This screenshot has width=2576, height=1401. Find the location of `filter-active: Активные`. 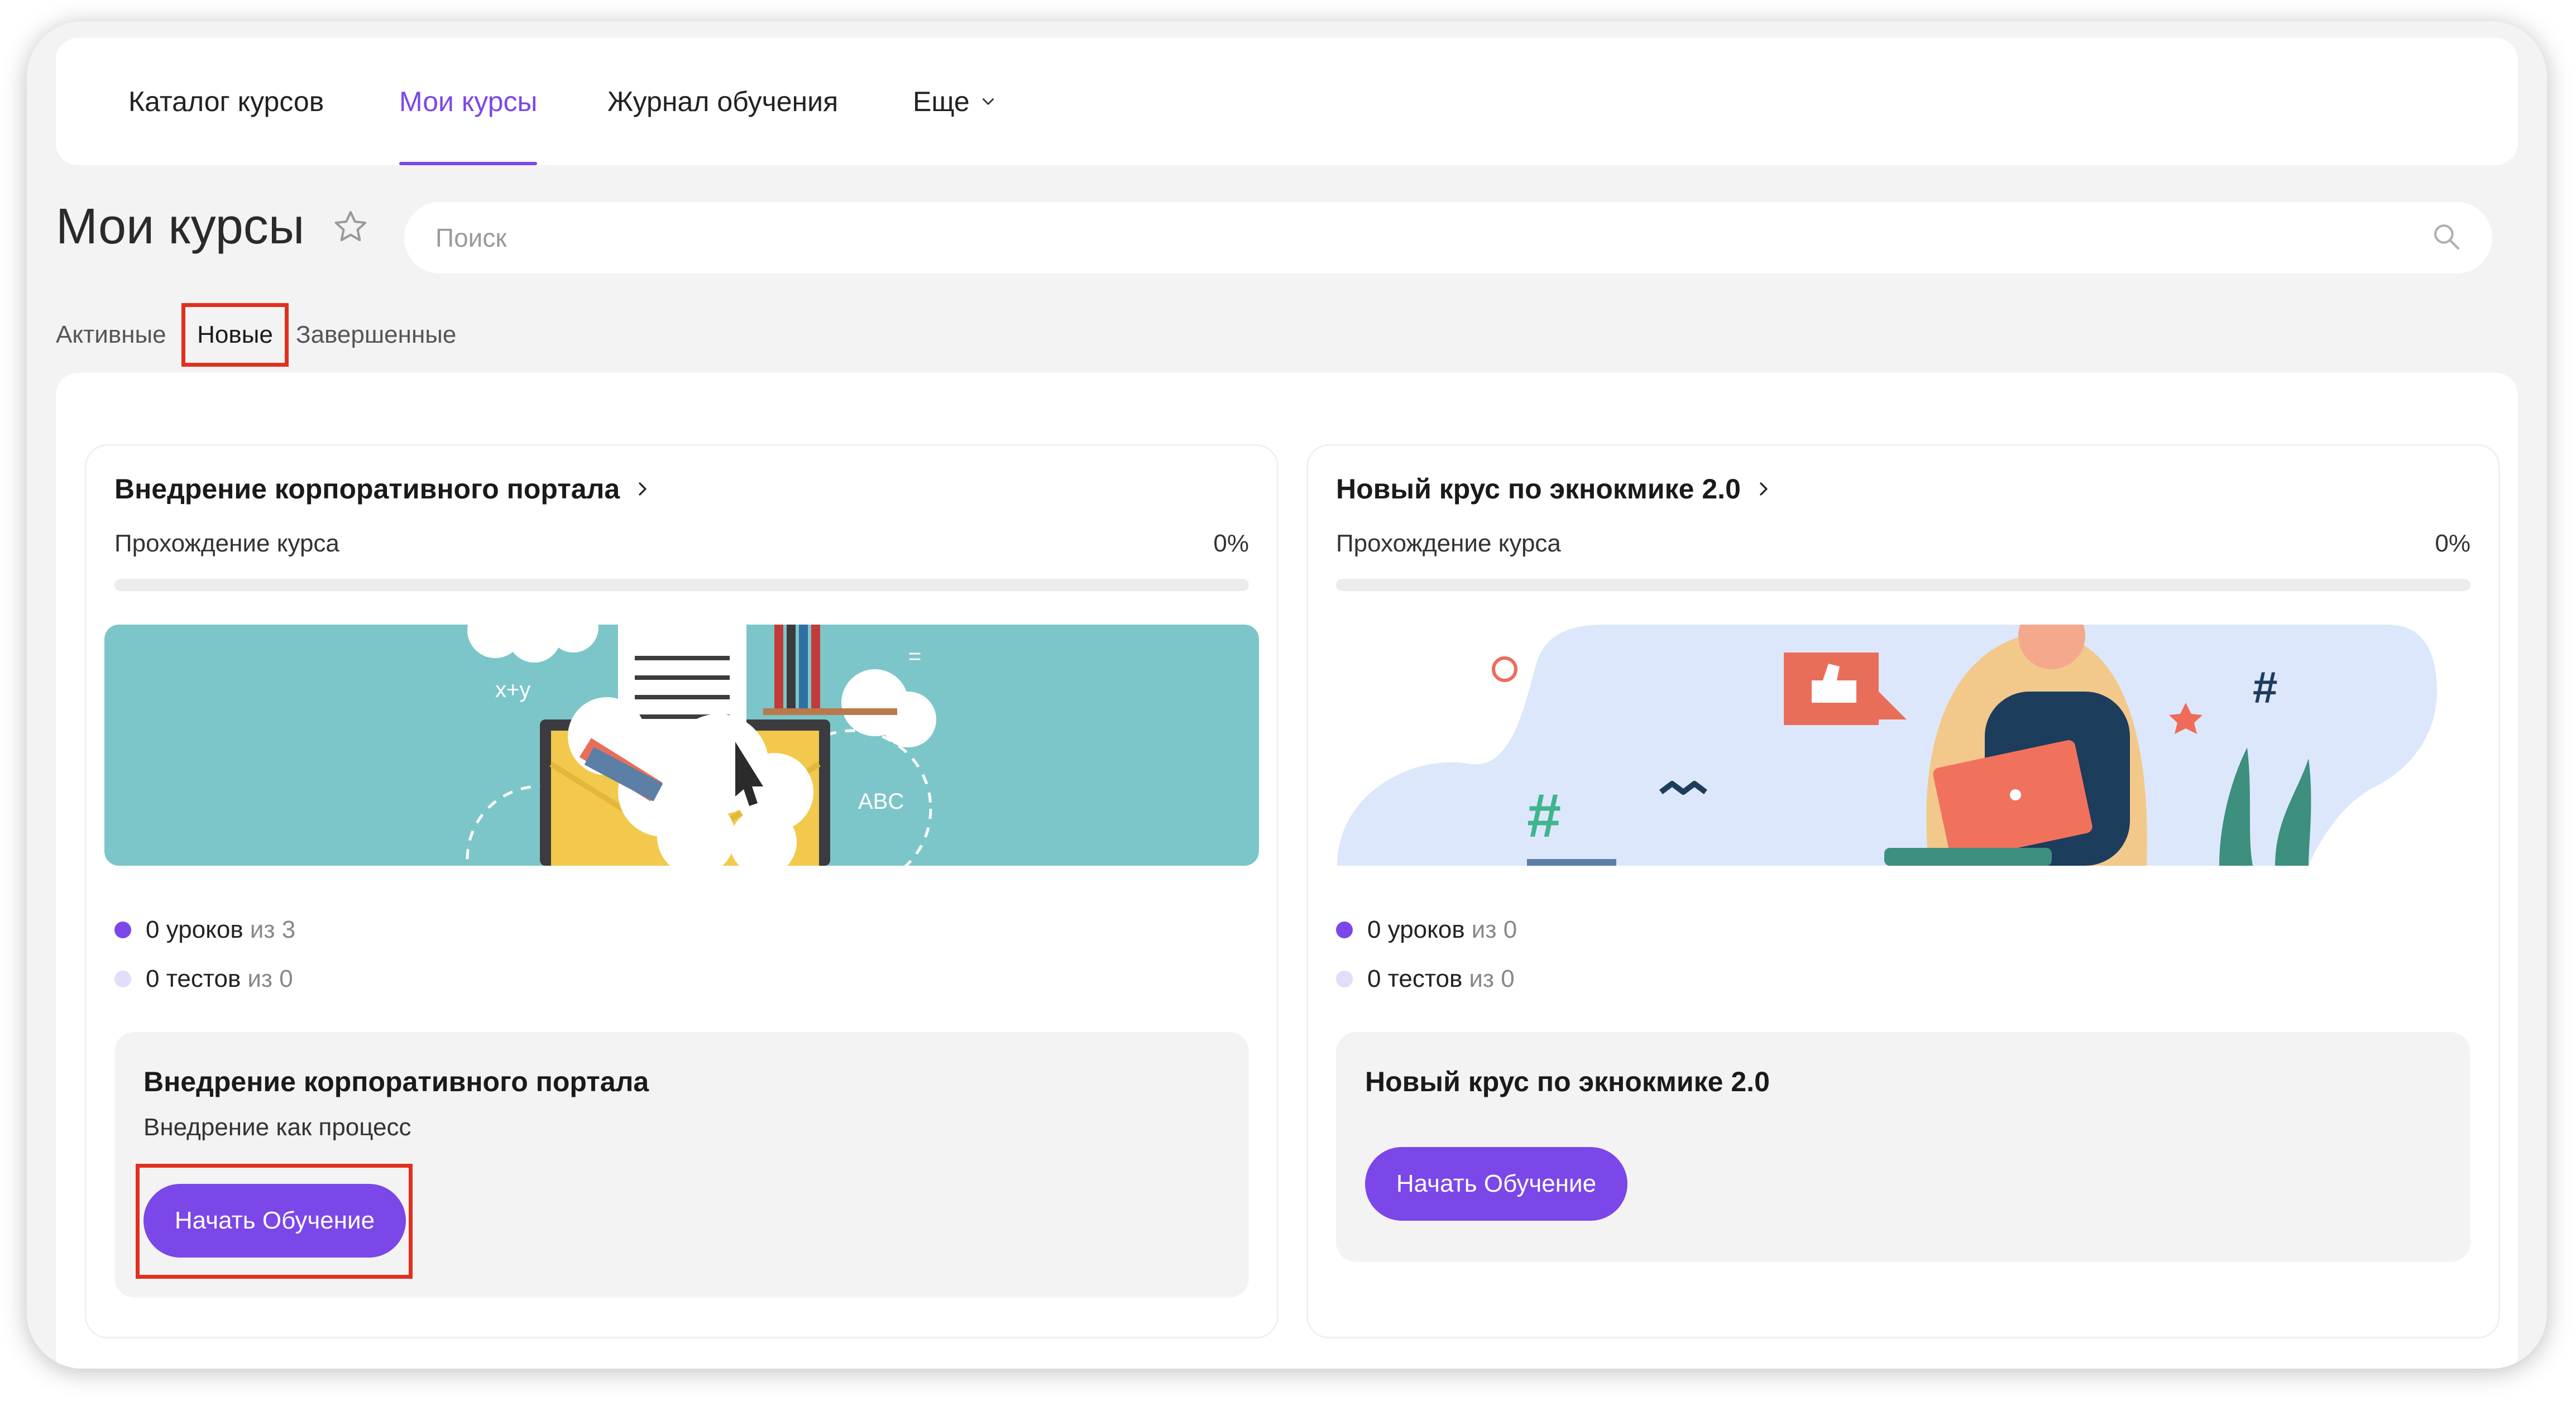

filter-active: Активные is located at coordinates (111, 335).